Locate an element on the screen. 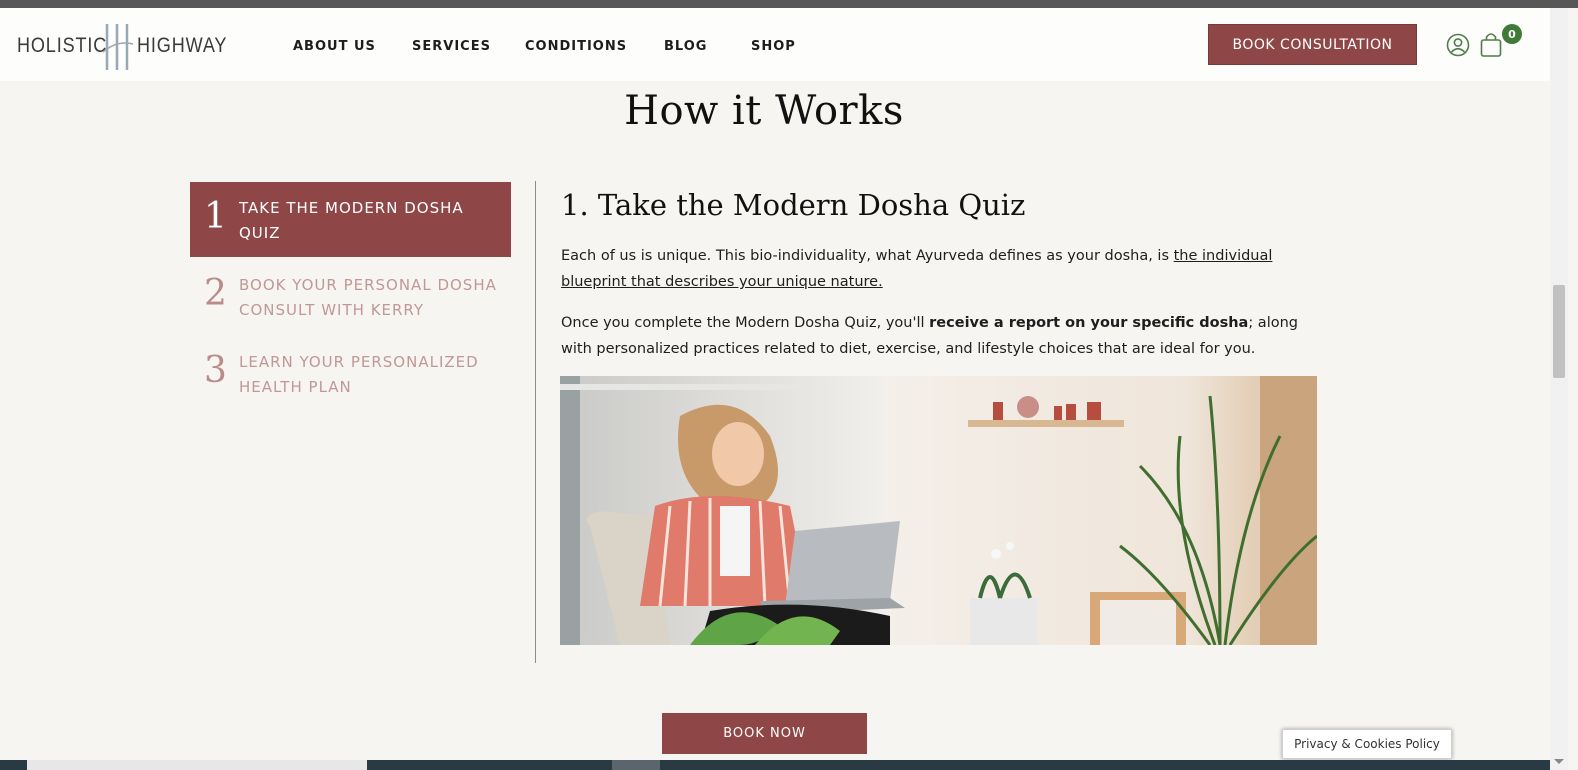  step-tab-3: 3 LEARN YOUR PERSONALIZED HEALTH PLAN is located at coordinates (350, 373).